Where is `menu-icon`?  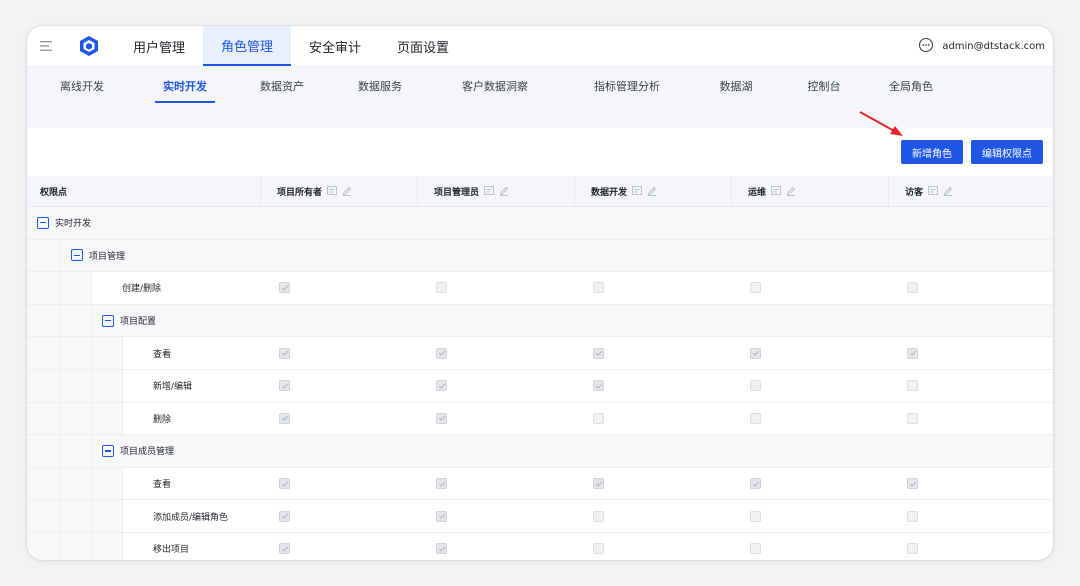 menu-icon is located at coordinates (47, 46).